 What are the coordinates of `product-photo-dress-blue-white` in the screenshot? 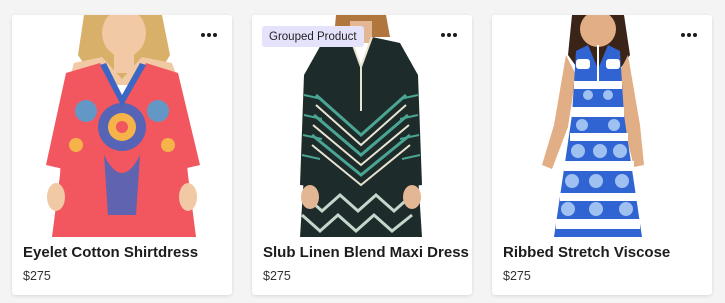 It's located at (593, 126).